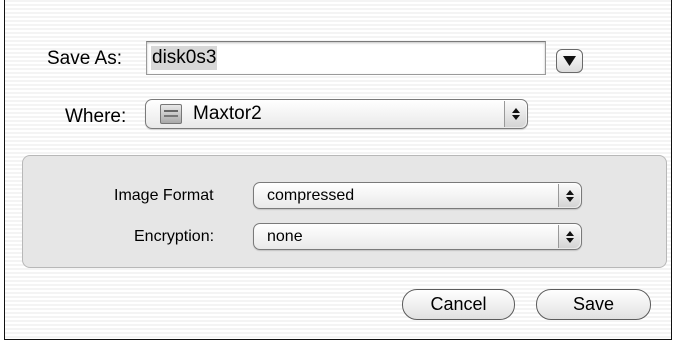  I want to click on where-label: Where:, so click(96, 116).